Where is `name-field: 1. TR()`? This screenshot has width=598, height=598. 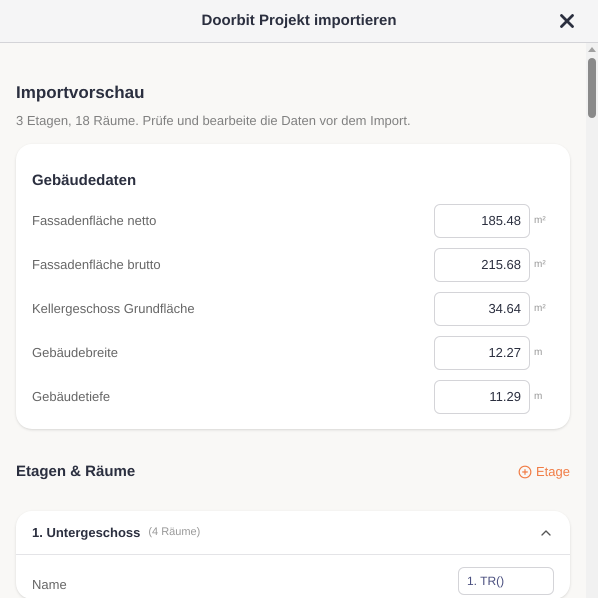 name-field: 1. TR() is located at coordinates (506, 581).